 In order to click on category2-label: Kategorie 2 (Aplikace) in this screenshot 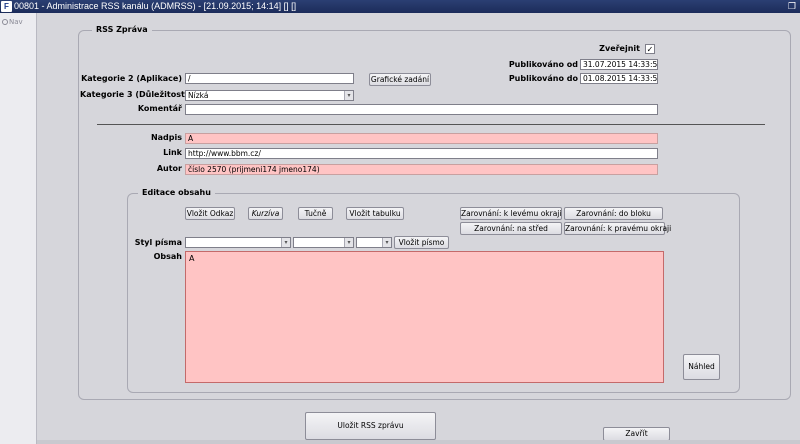, I will do `click(131, 78)`.